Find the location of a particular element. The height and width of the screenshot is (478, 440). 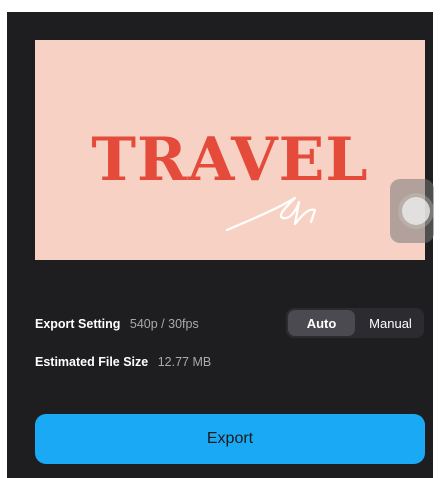

export-button: Export is located at coordinates (230, 439).